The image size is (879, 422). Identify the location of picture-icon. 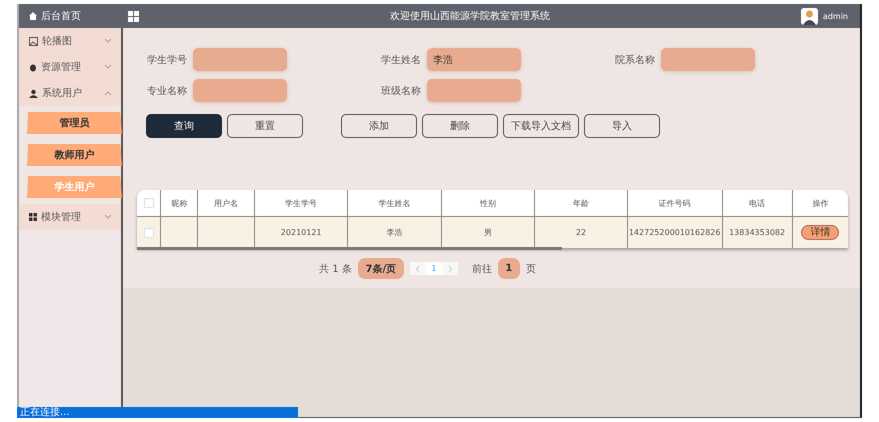
(33, 41).